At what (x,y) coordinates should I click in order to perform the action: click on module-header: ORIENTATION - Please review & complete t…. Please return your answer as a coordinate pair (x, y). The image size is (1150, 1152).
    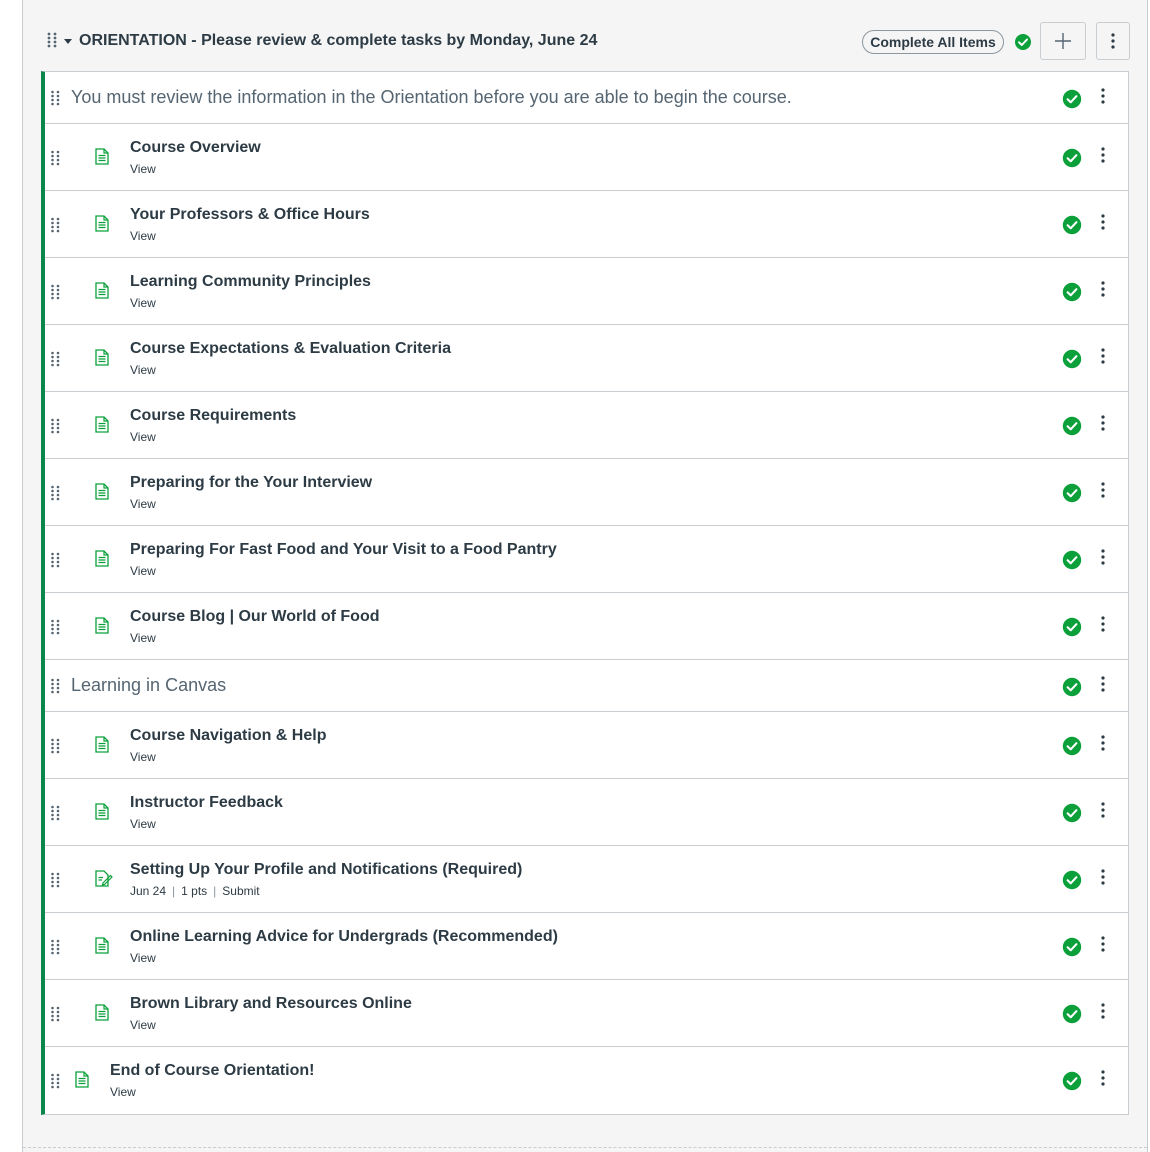
    Looking at the image, I should click on (585, 42).